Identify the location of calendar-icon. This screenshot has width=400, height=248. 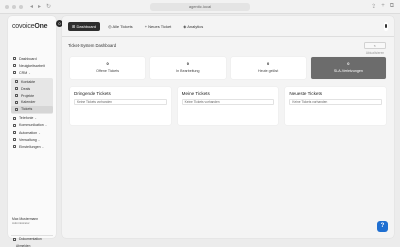
(16, 102).